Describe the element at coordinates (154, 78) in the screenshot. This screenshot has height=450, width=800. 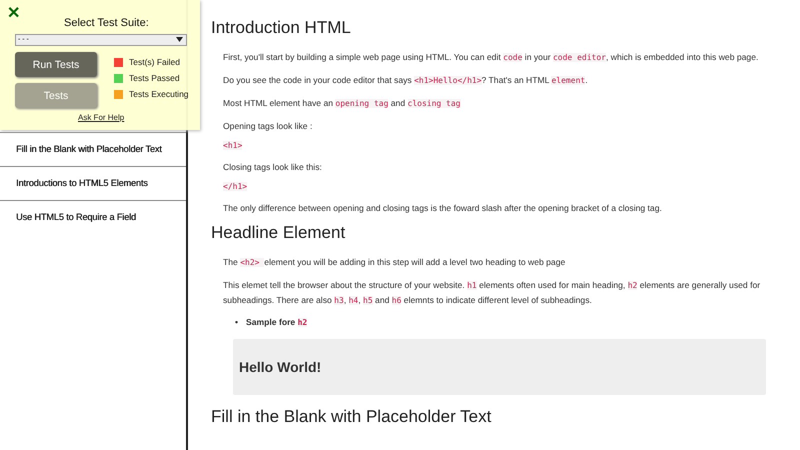
I see `legend-label: Tests Passed` at that location.